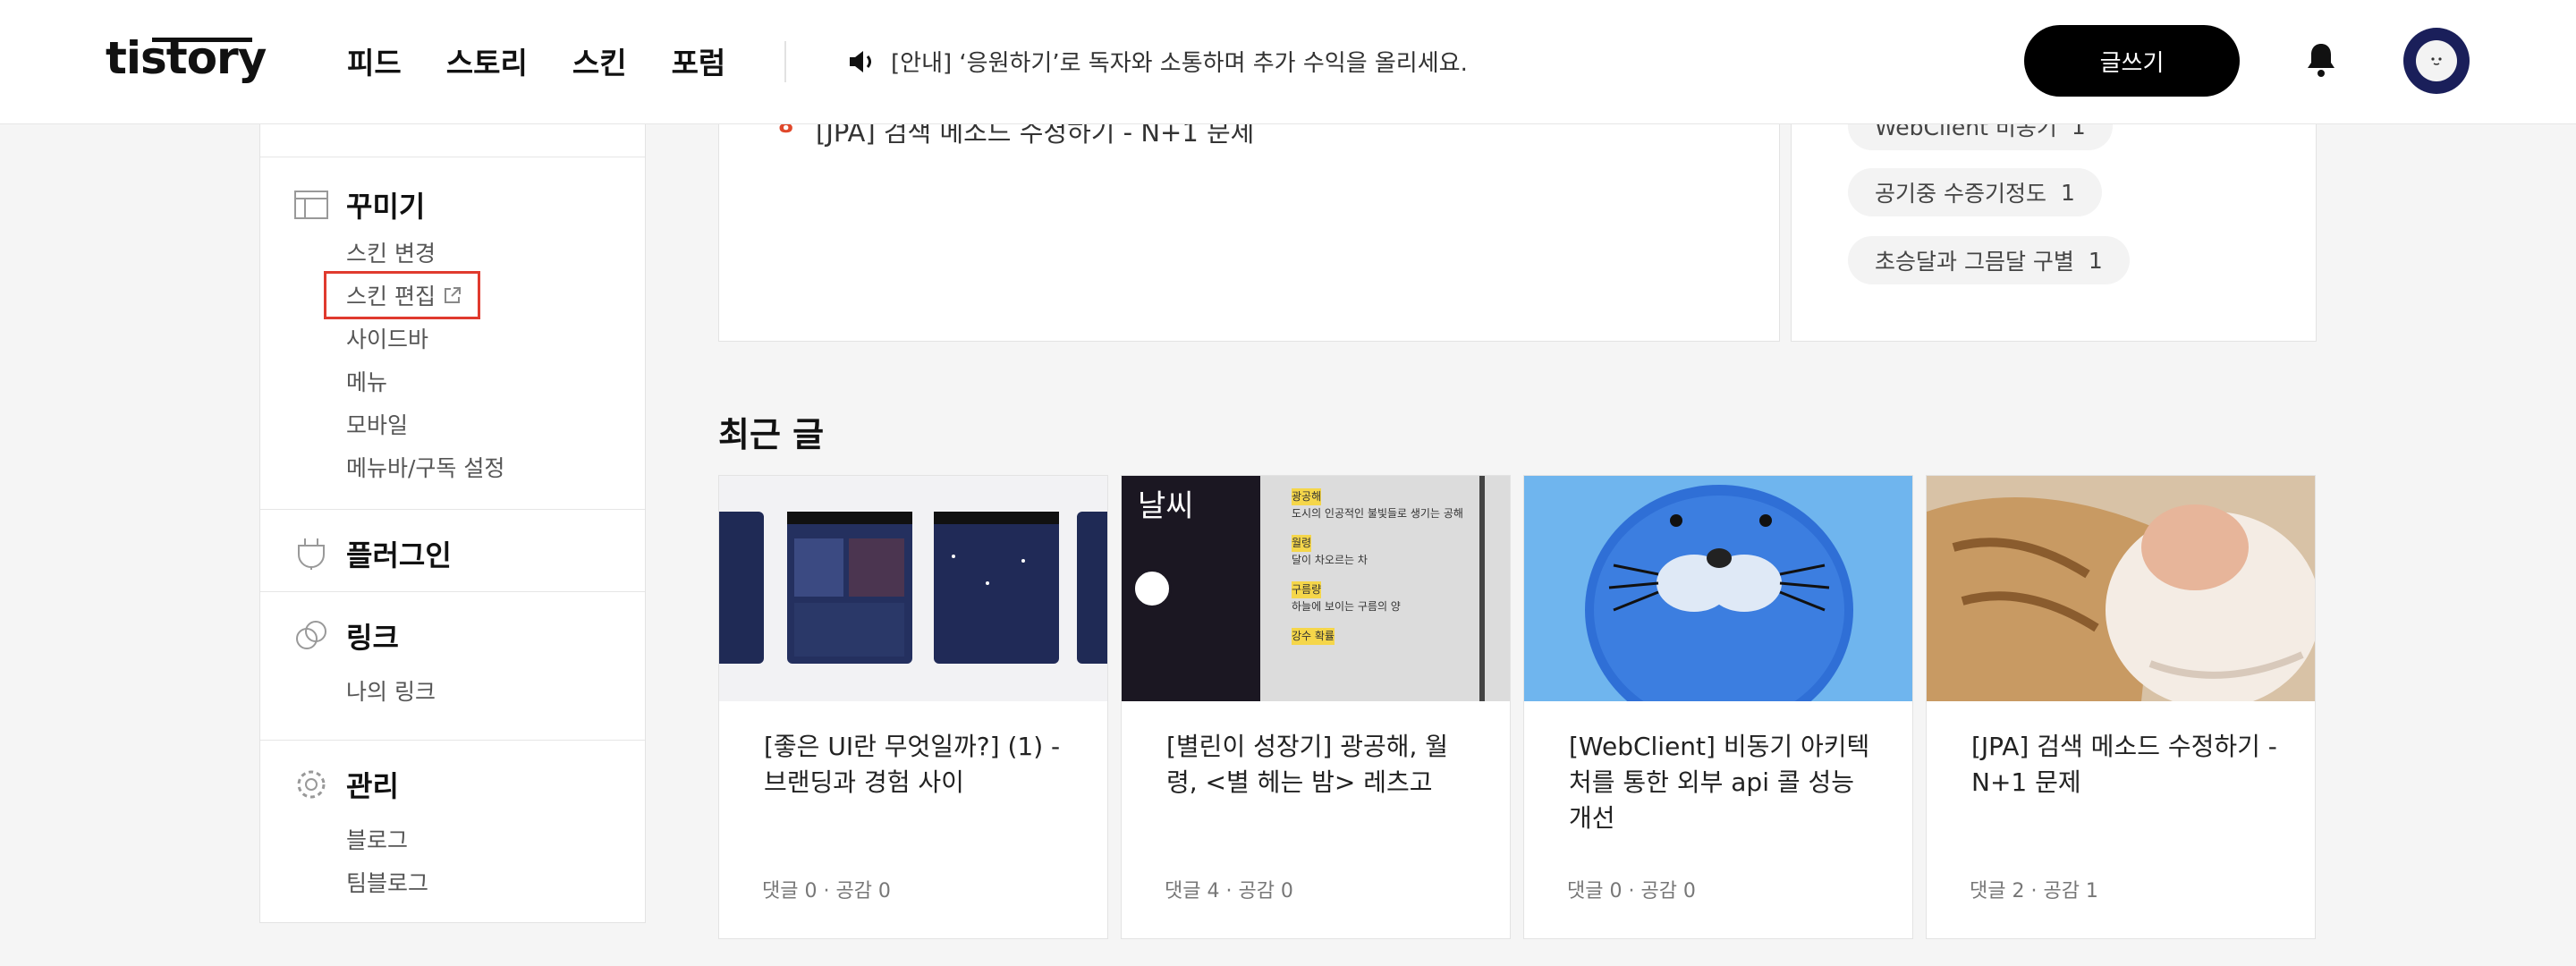  I want to click on sidebar-section-link: 링크 나의 링크, so click(452, 665).